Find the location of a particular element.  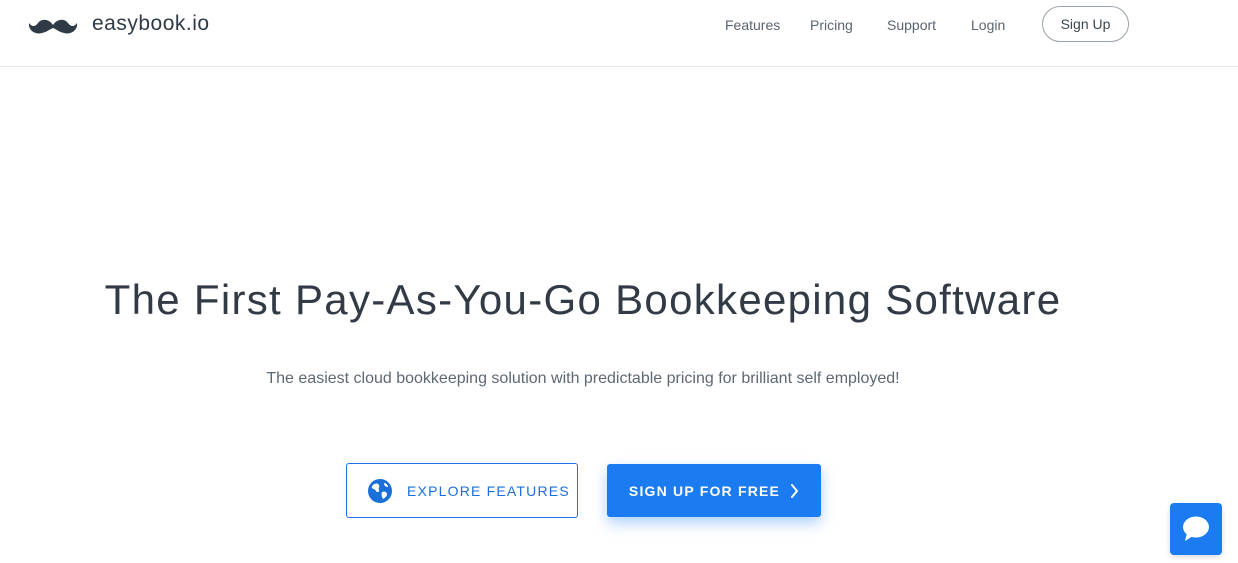

explore-features-label: EXPLORE FEATURES is located at coordinates (488, 490).